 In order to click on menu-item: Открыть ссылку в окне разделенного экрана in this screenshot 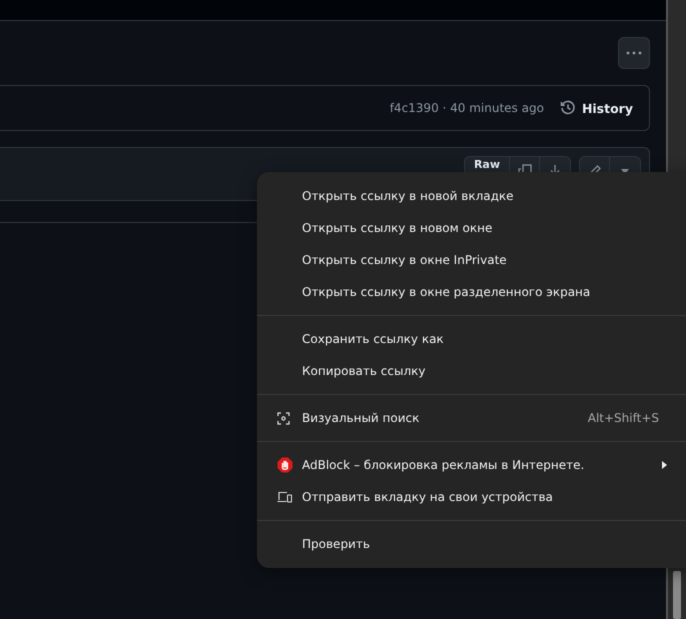, I will do `click(471, 292)`.